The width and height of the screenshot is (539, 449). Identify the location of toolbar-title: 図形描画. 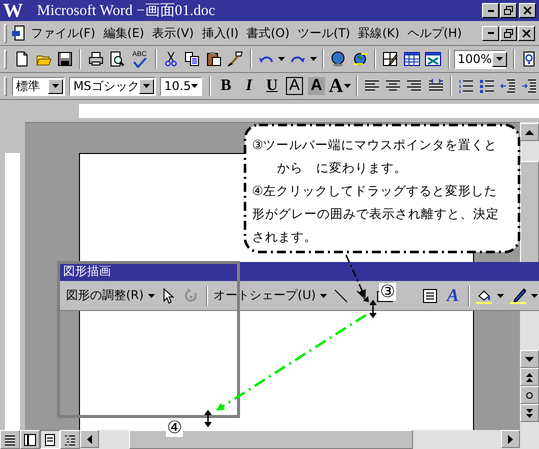
(299, 271).